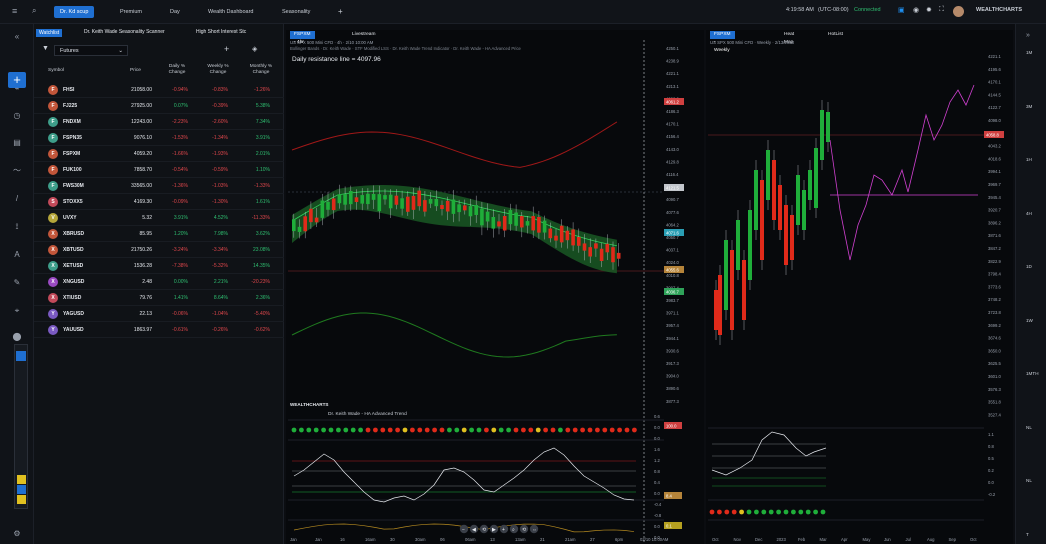 The width and height of the screenshot is (1046, 544). Describe the element at coordinates (916, 10) in the screenshot. I see `bell-icon: ◉` at that location.